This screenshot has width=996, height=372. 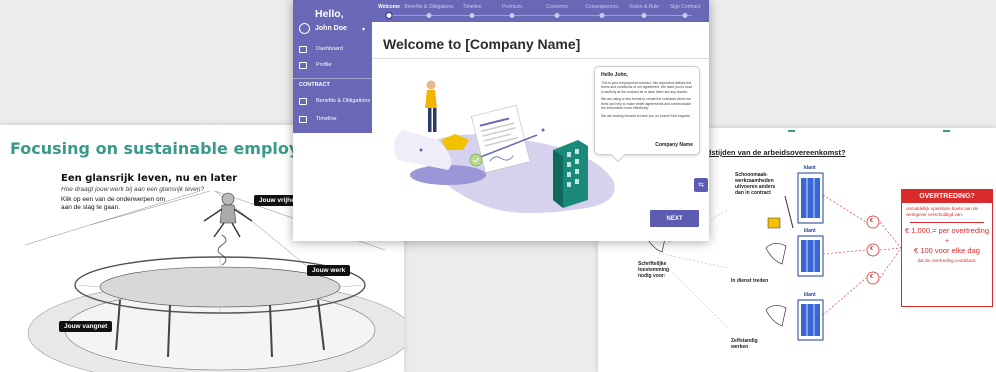 I want to click on sidebar-item-benefits: Benefits & Obligations, so click(x=332, y=101).